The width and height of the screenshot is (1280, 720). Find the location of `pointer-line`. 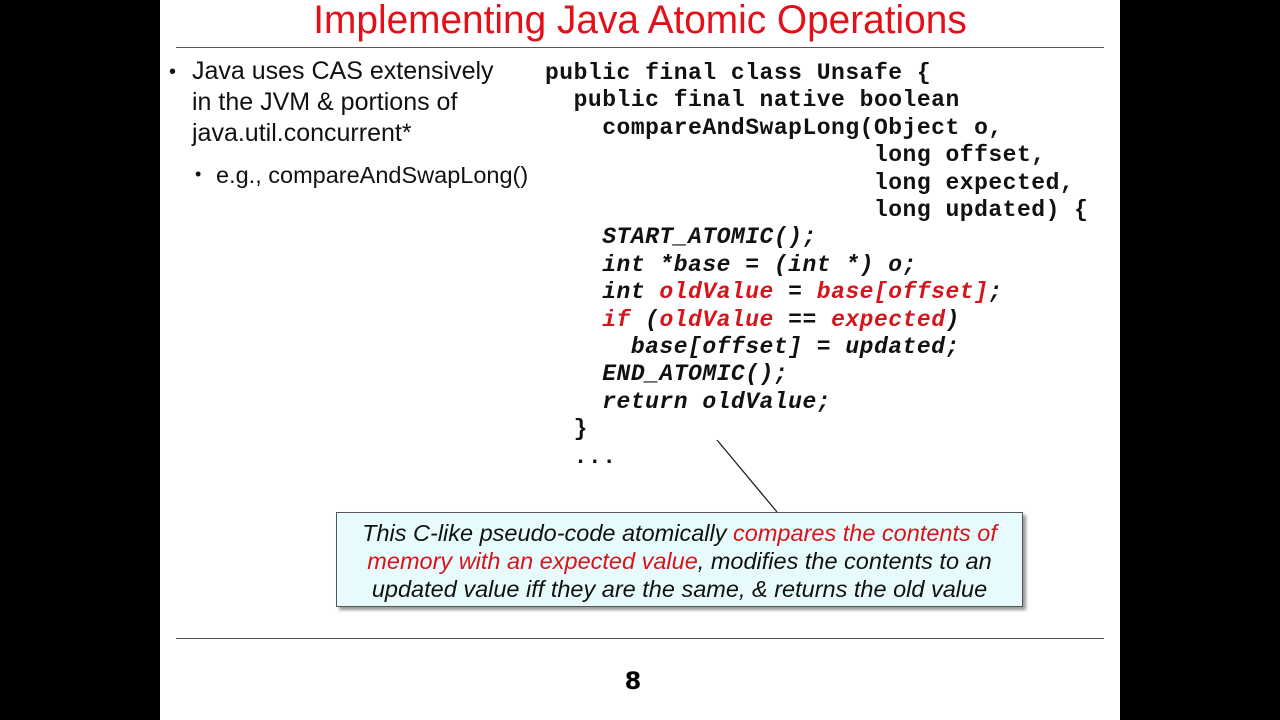

pointer-line is located at coordinates (747, 476).